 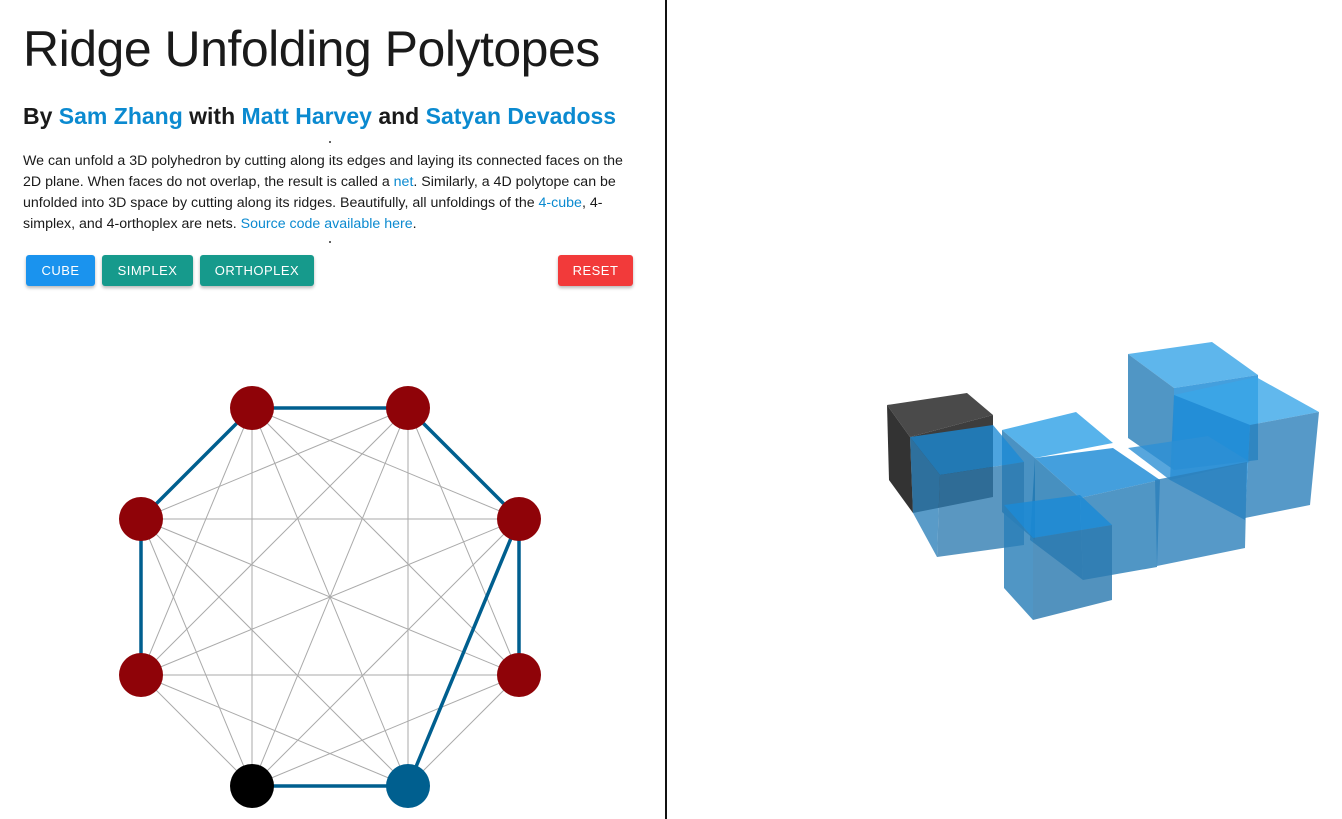 What do you see at coordinates (408, 786) in the screenshot?
I see `graph-node-bottom-right` at bounding box center [408, 786].